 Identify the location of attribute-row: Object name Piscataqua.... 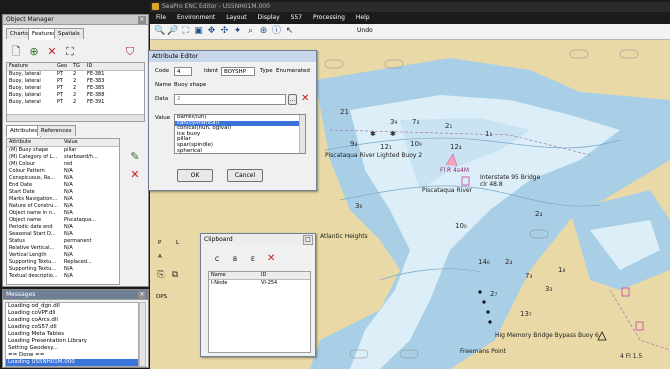
(63, 220).